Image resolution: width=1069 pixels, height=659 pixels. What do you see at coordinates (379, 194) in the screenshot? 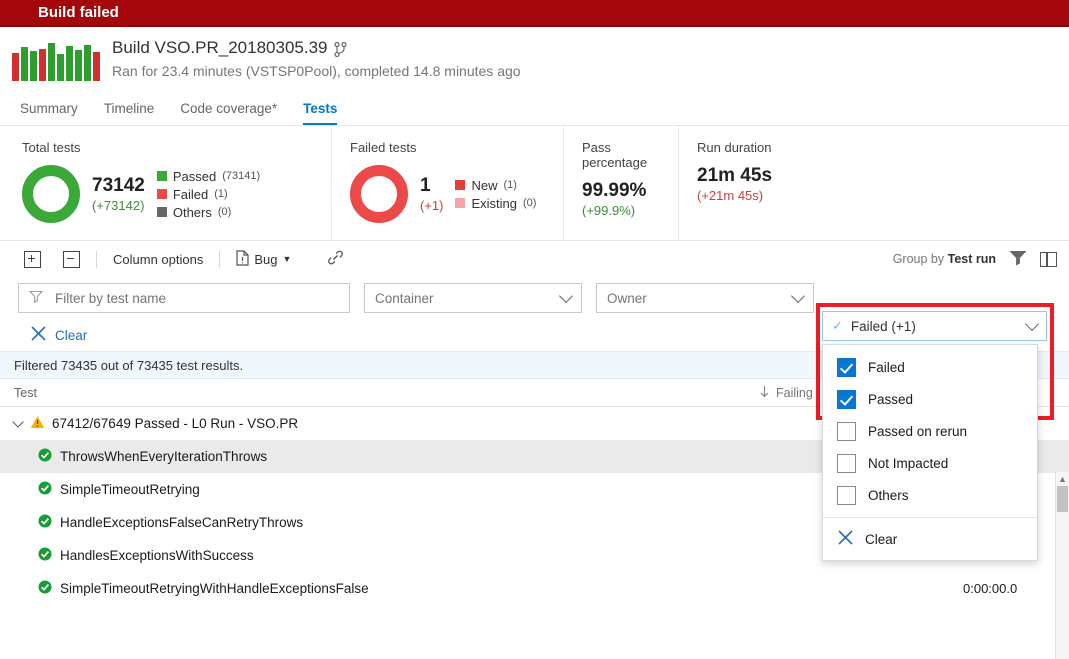
I see `failed-tests-donut` at bounding box center [379, 194].